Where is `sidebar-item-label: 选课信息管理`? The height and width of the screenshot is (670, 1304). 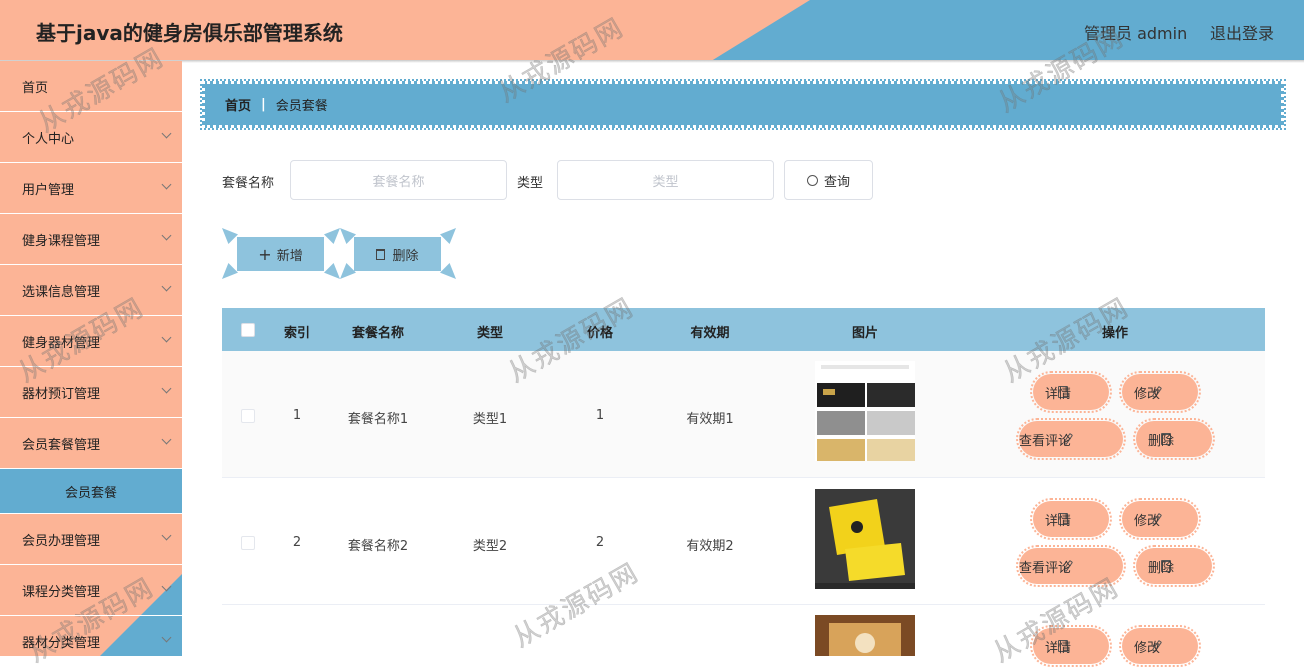 sidebar-item-label: 选课信息管理 is located at coordinates (61, 292).